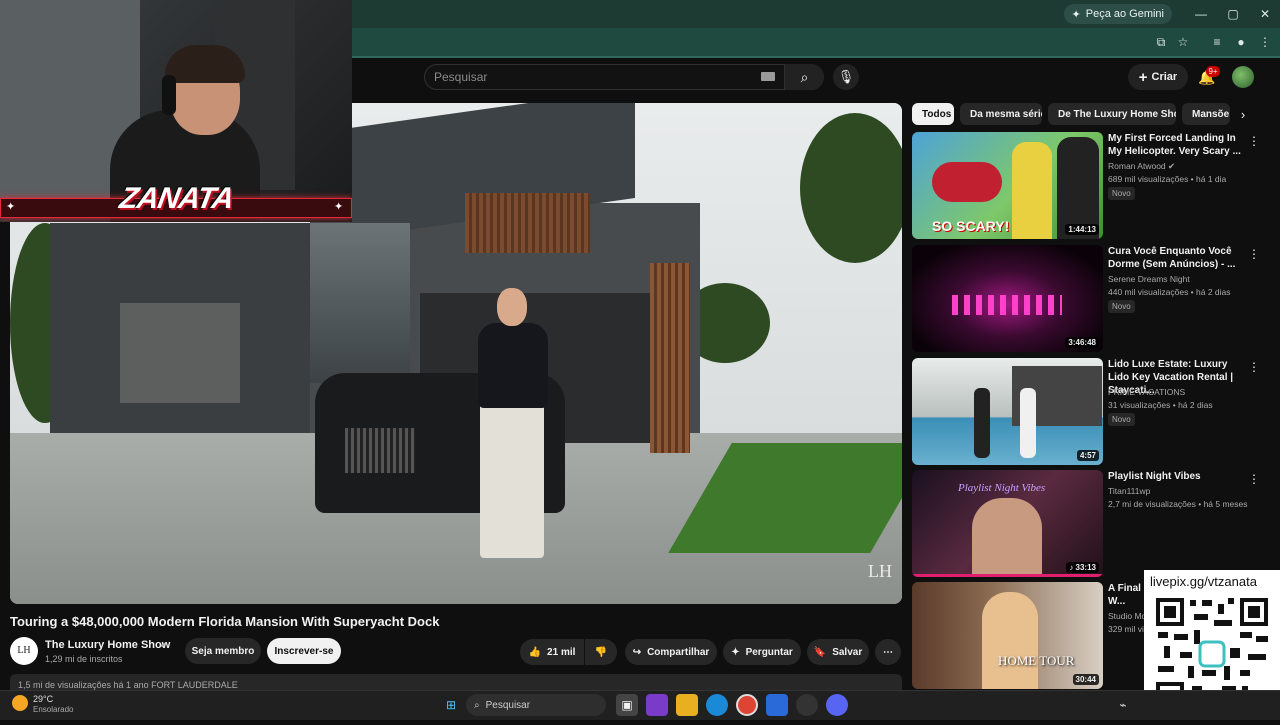 This screenshot has width=1280, height=725. What do you see at coordinates (1007, 575) in the screenshot?
I see `playlist-strip` at bounding box center [1007, 575].